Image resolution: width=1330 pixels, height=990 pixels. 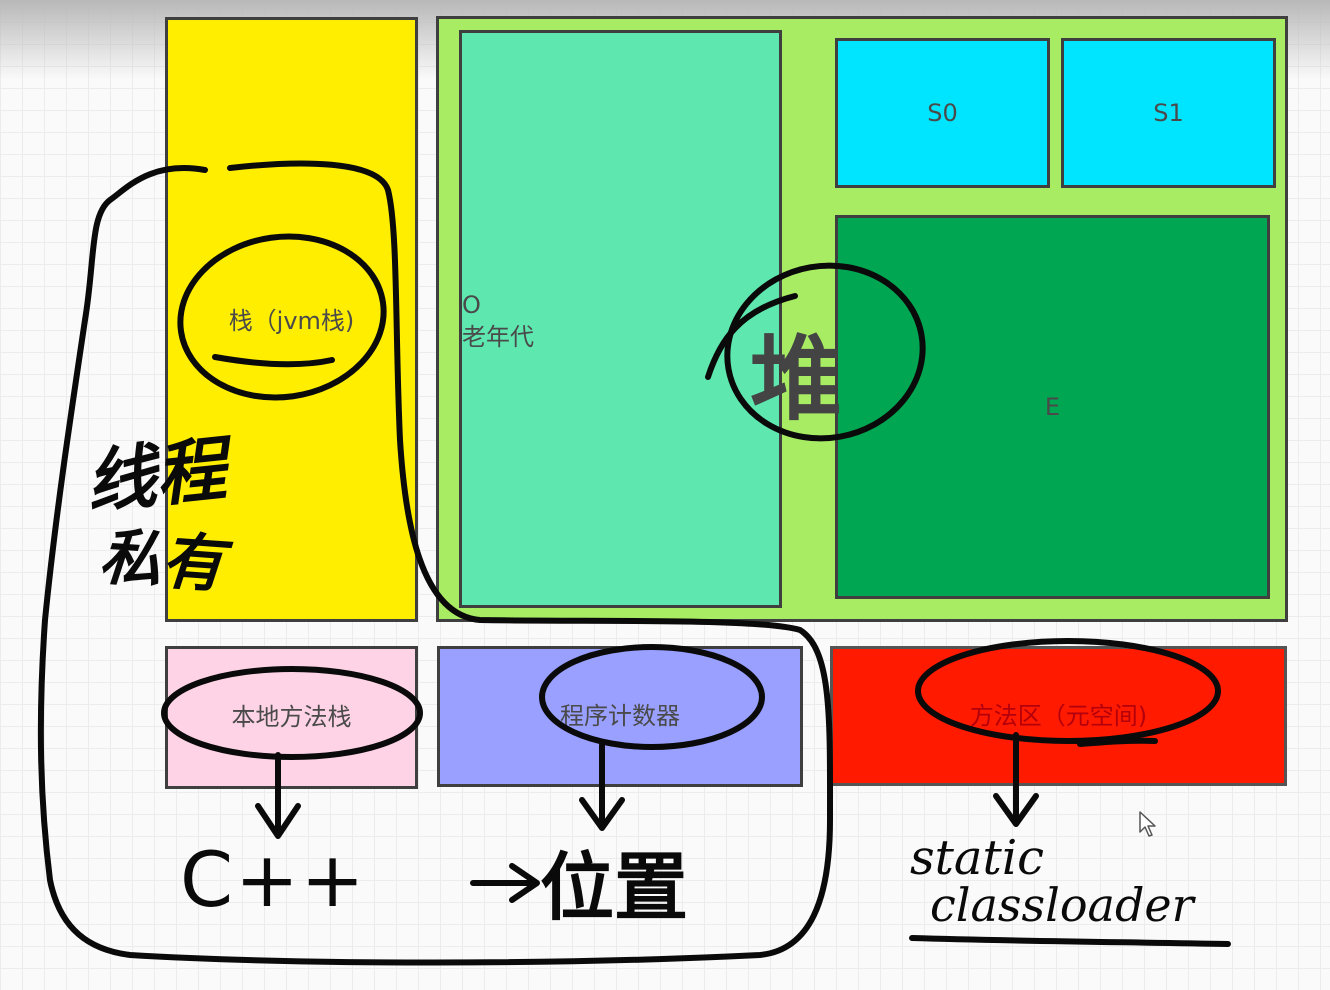 What do you see at coordinates (1016, 779) in the screenshot?
I see `method-area-arrow` at bounding box center [1016, 779].